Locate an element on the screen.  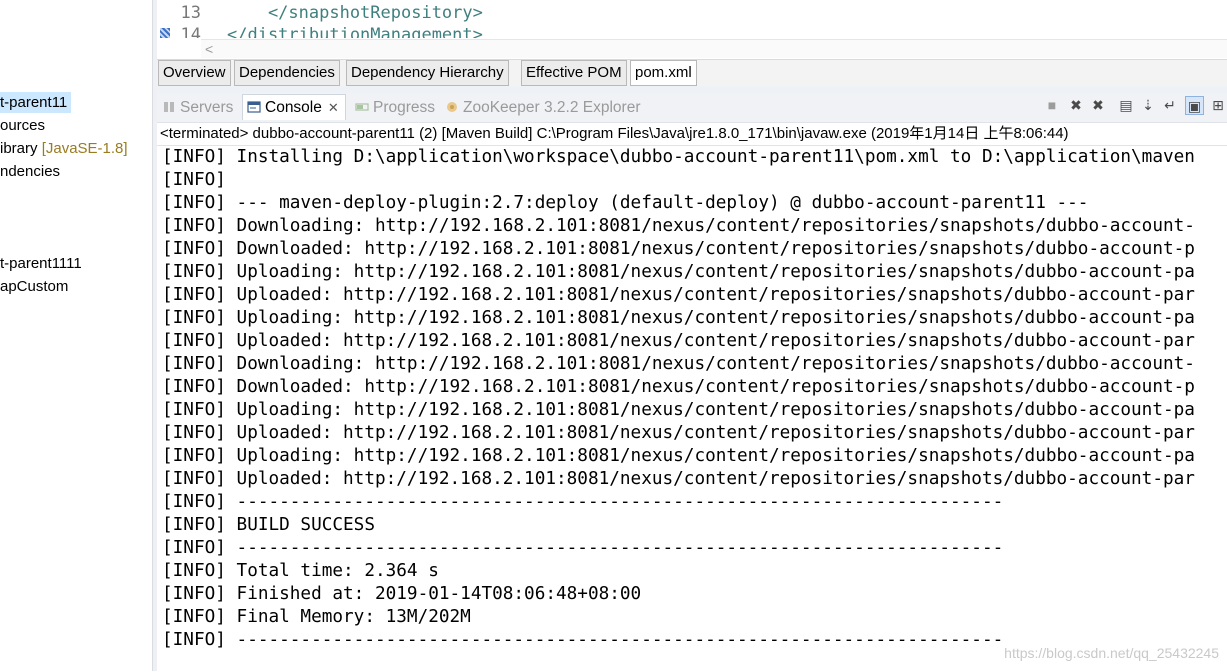
clear-console-icon: ▤ is located at coordinates (1126, 105).